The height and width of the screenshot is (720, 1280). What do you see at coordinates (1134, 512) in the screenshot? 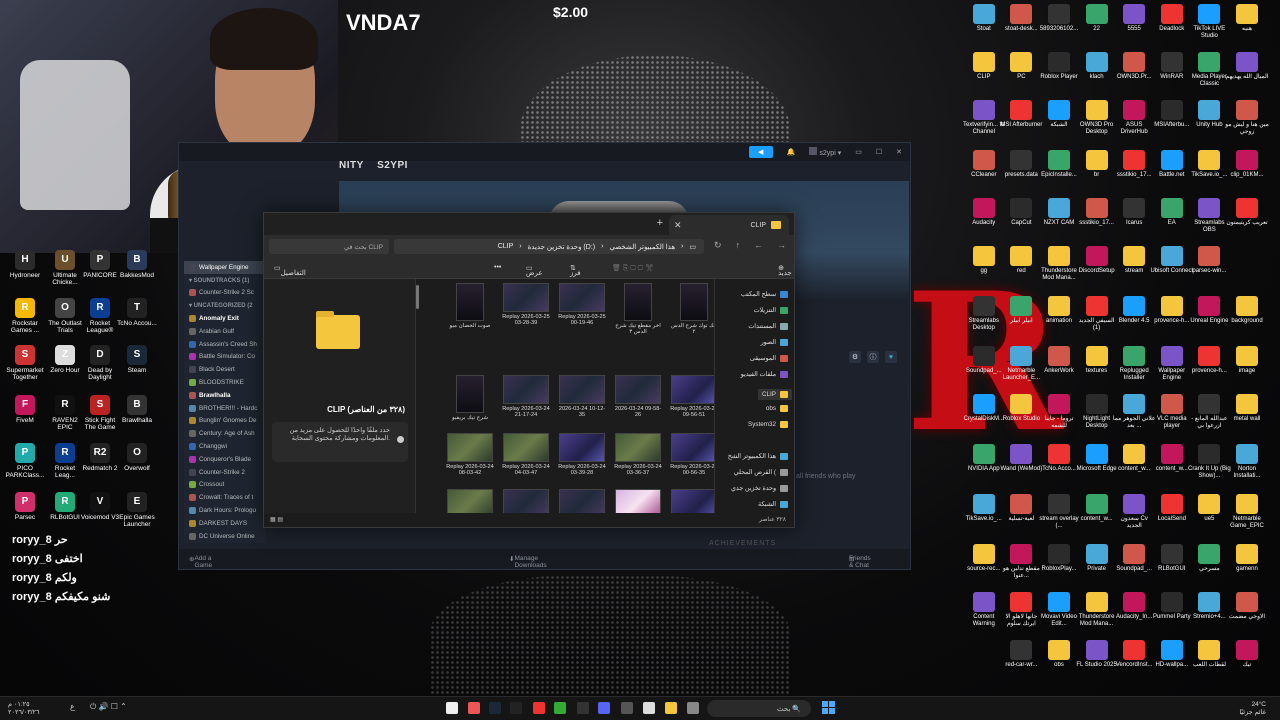
I see `desktop-icon: سعدون Cv الجديد` at bounding box center [1134, 512].